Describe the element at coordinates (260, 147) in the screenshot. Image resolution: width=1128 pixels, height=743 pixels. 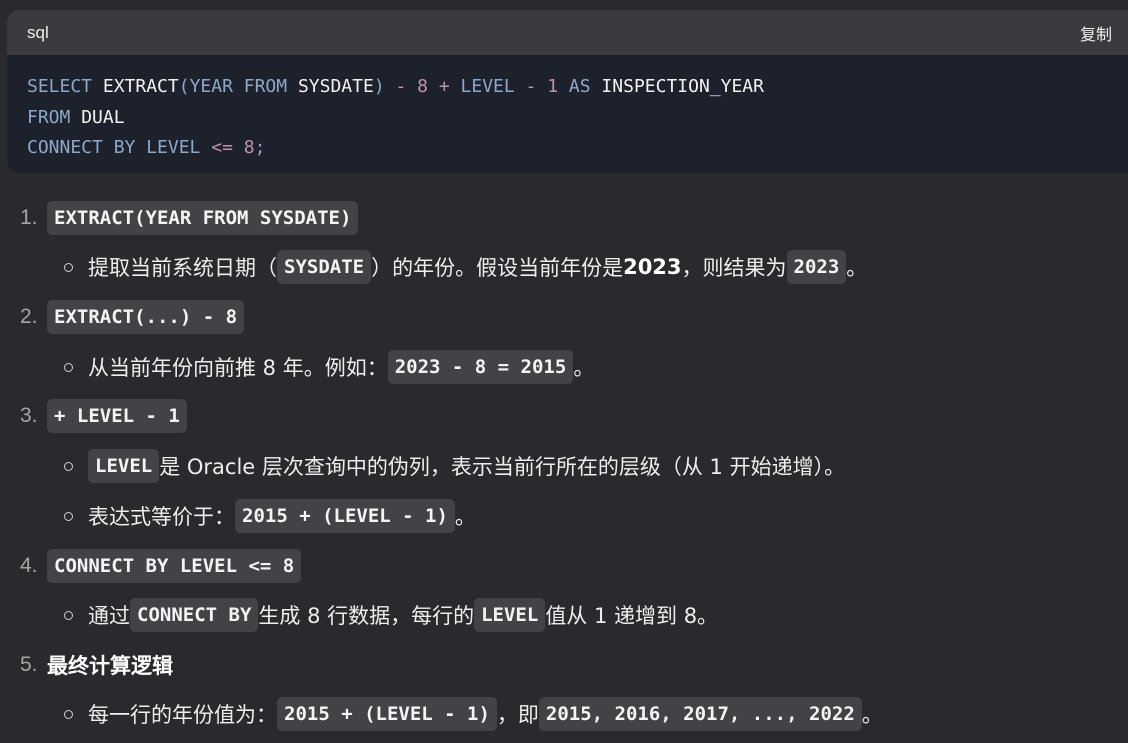
I see `code-token: ;` at that location.